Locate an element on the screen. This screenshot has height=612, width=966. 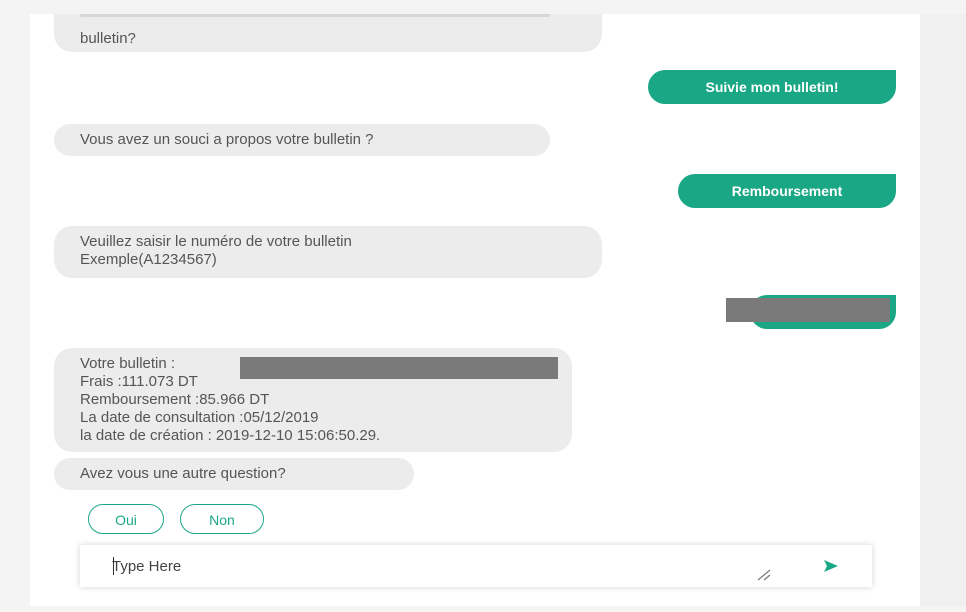
send-icon is located at coordinates (831, 566).